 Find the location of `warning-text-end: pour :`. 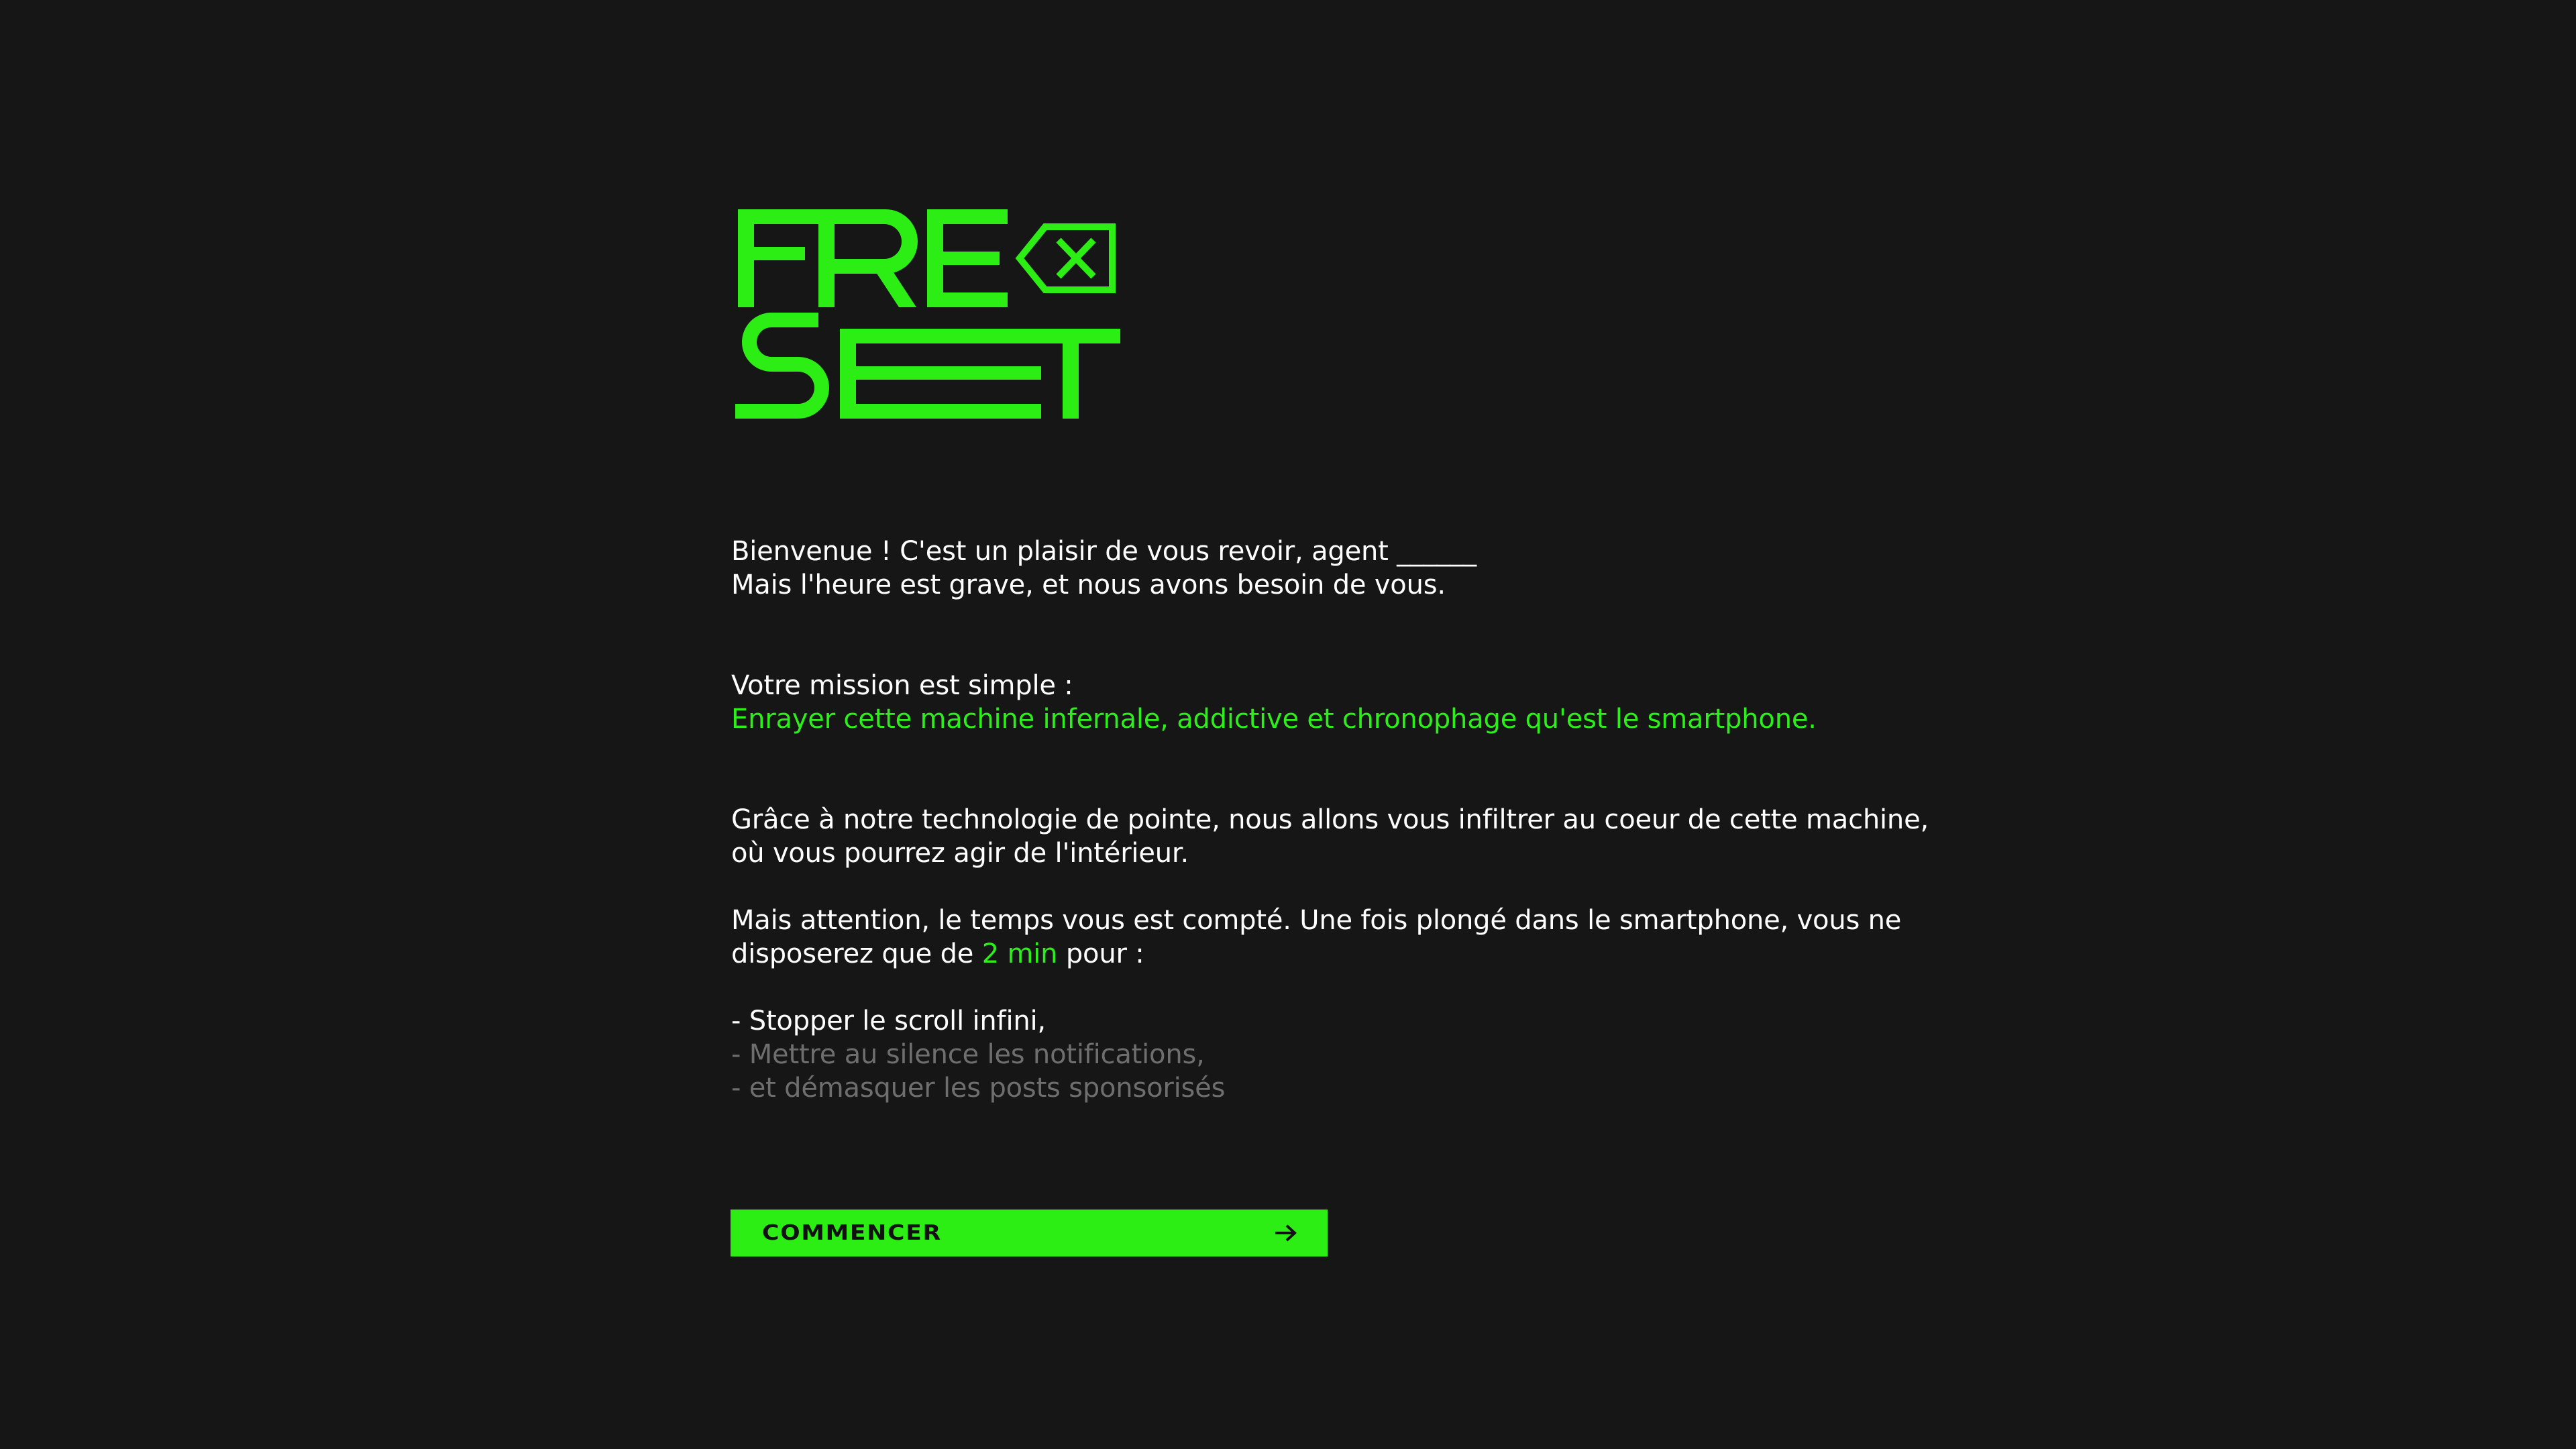

warning-text-end: pour : is located at coordinates (1100, 953).